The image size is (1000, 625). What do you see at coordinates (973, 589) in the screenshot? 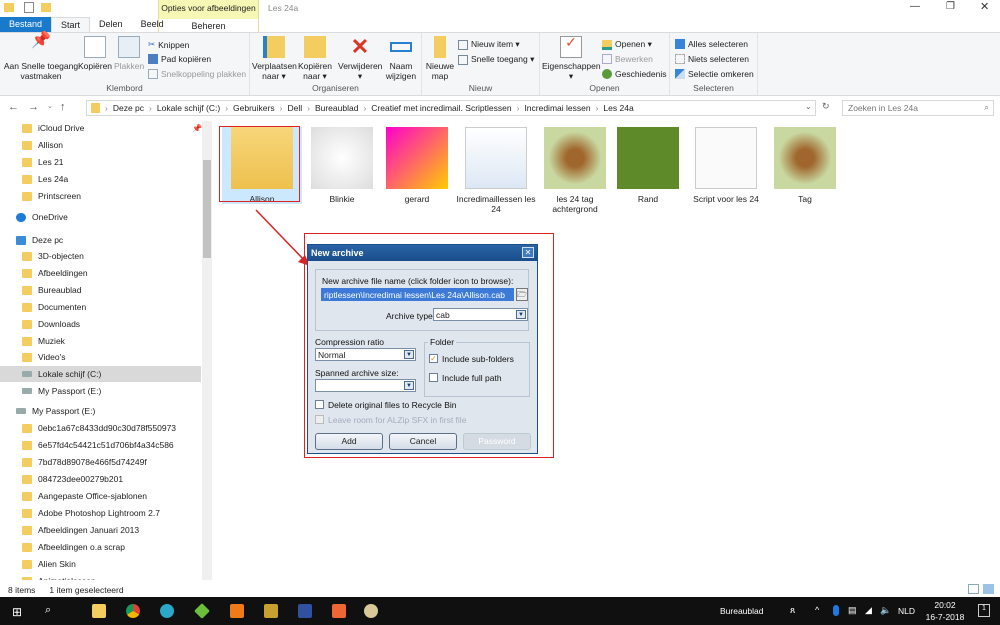
I see `details-view-icon` at bounding box center [973, 589].